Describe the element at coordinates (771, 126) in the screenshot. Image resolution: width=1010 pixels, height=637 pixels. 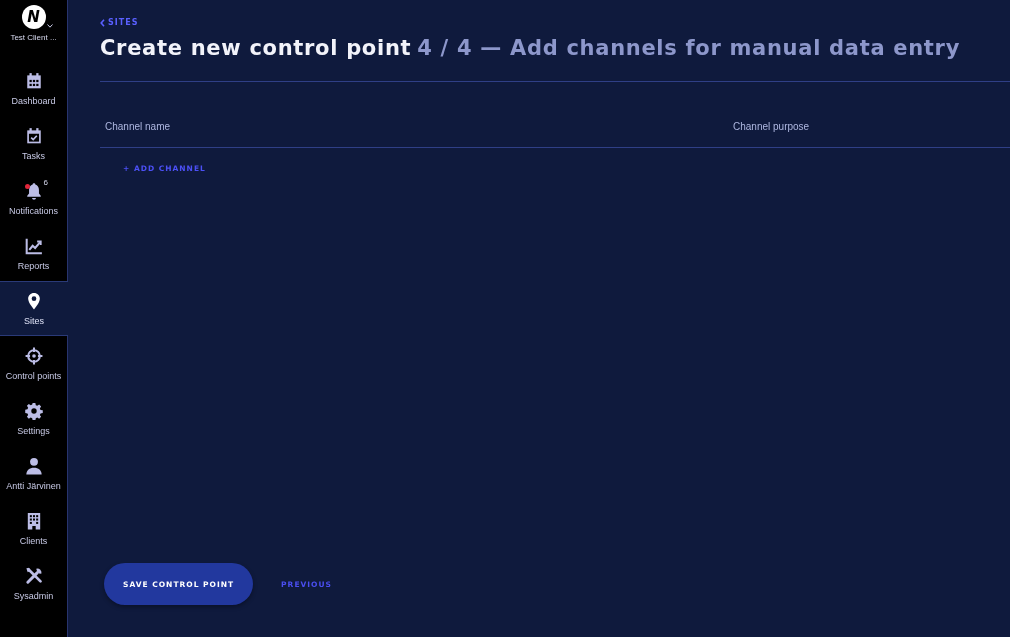
I see `column-header: Channel purpose` at that location.